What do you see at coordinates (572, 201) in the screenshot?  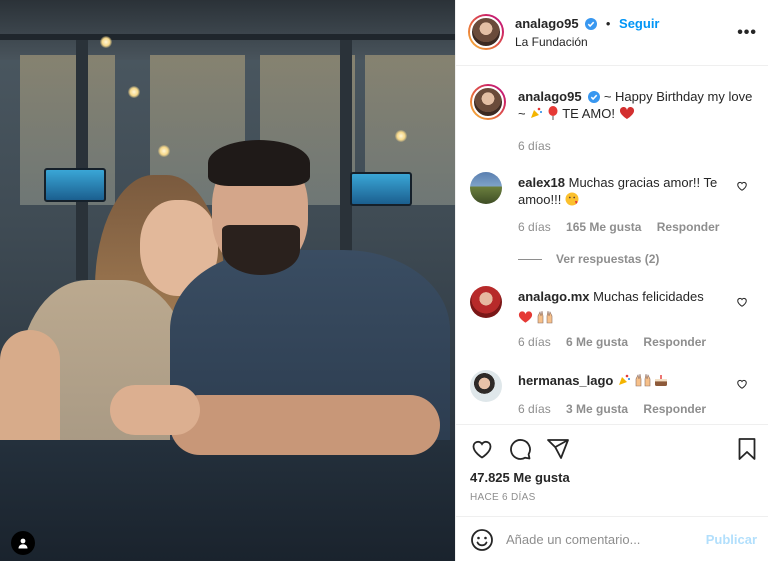 I see `kiss-face-icon` at bounding box center [572, 201].